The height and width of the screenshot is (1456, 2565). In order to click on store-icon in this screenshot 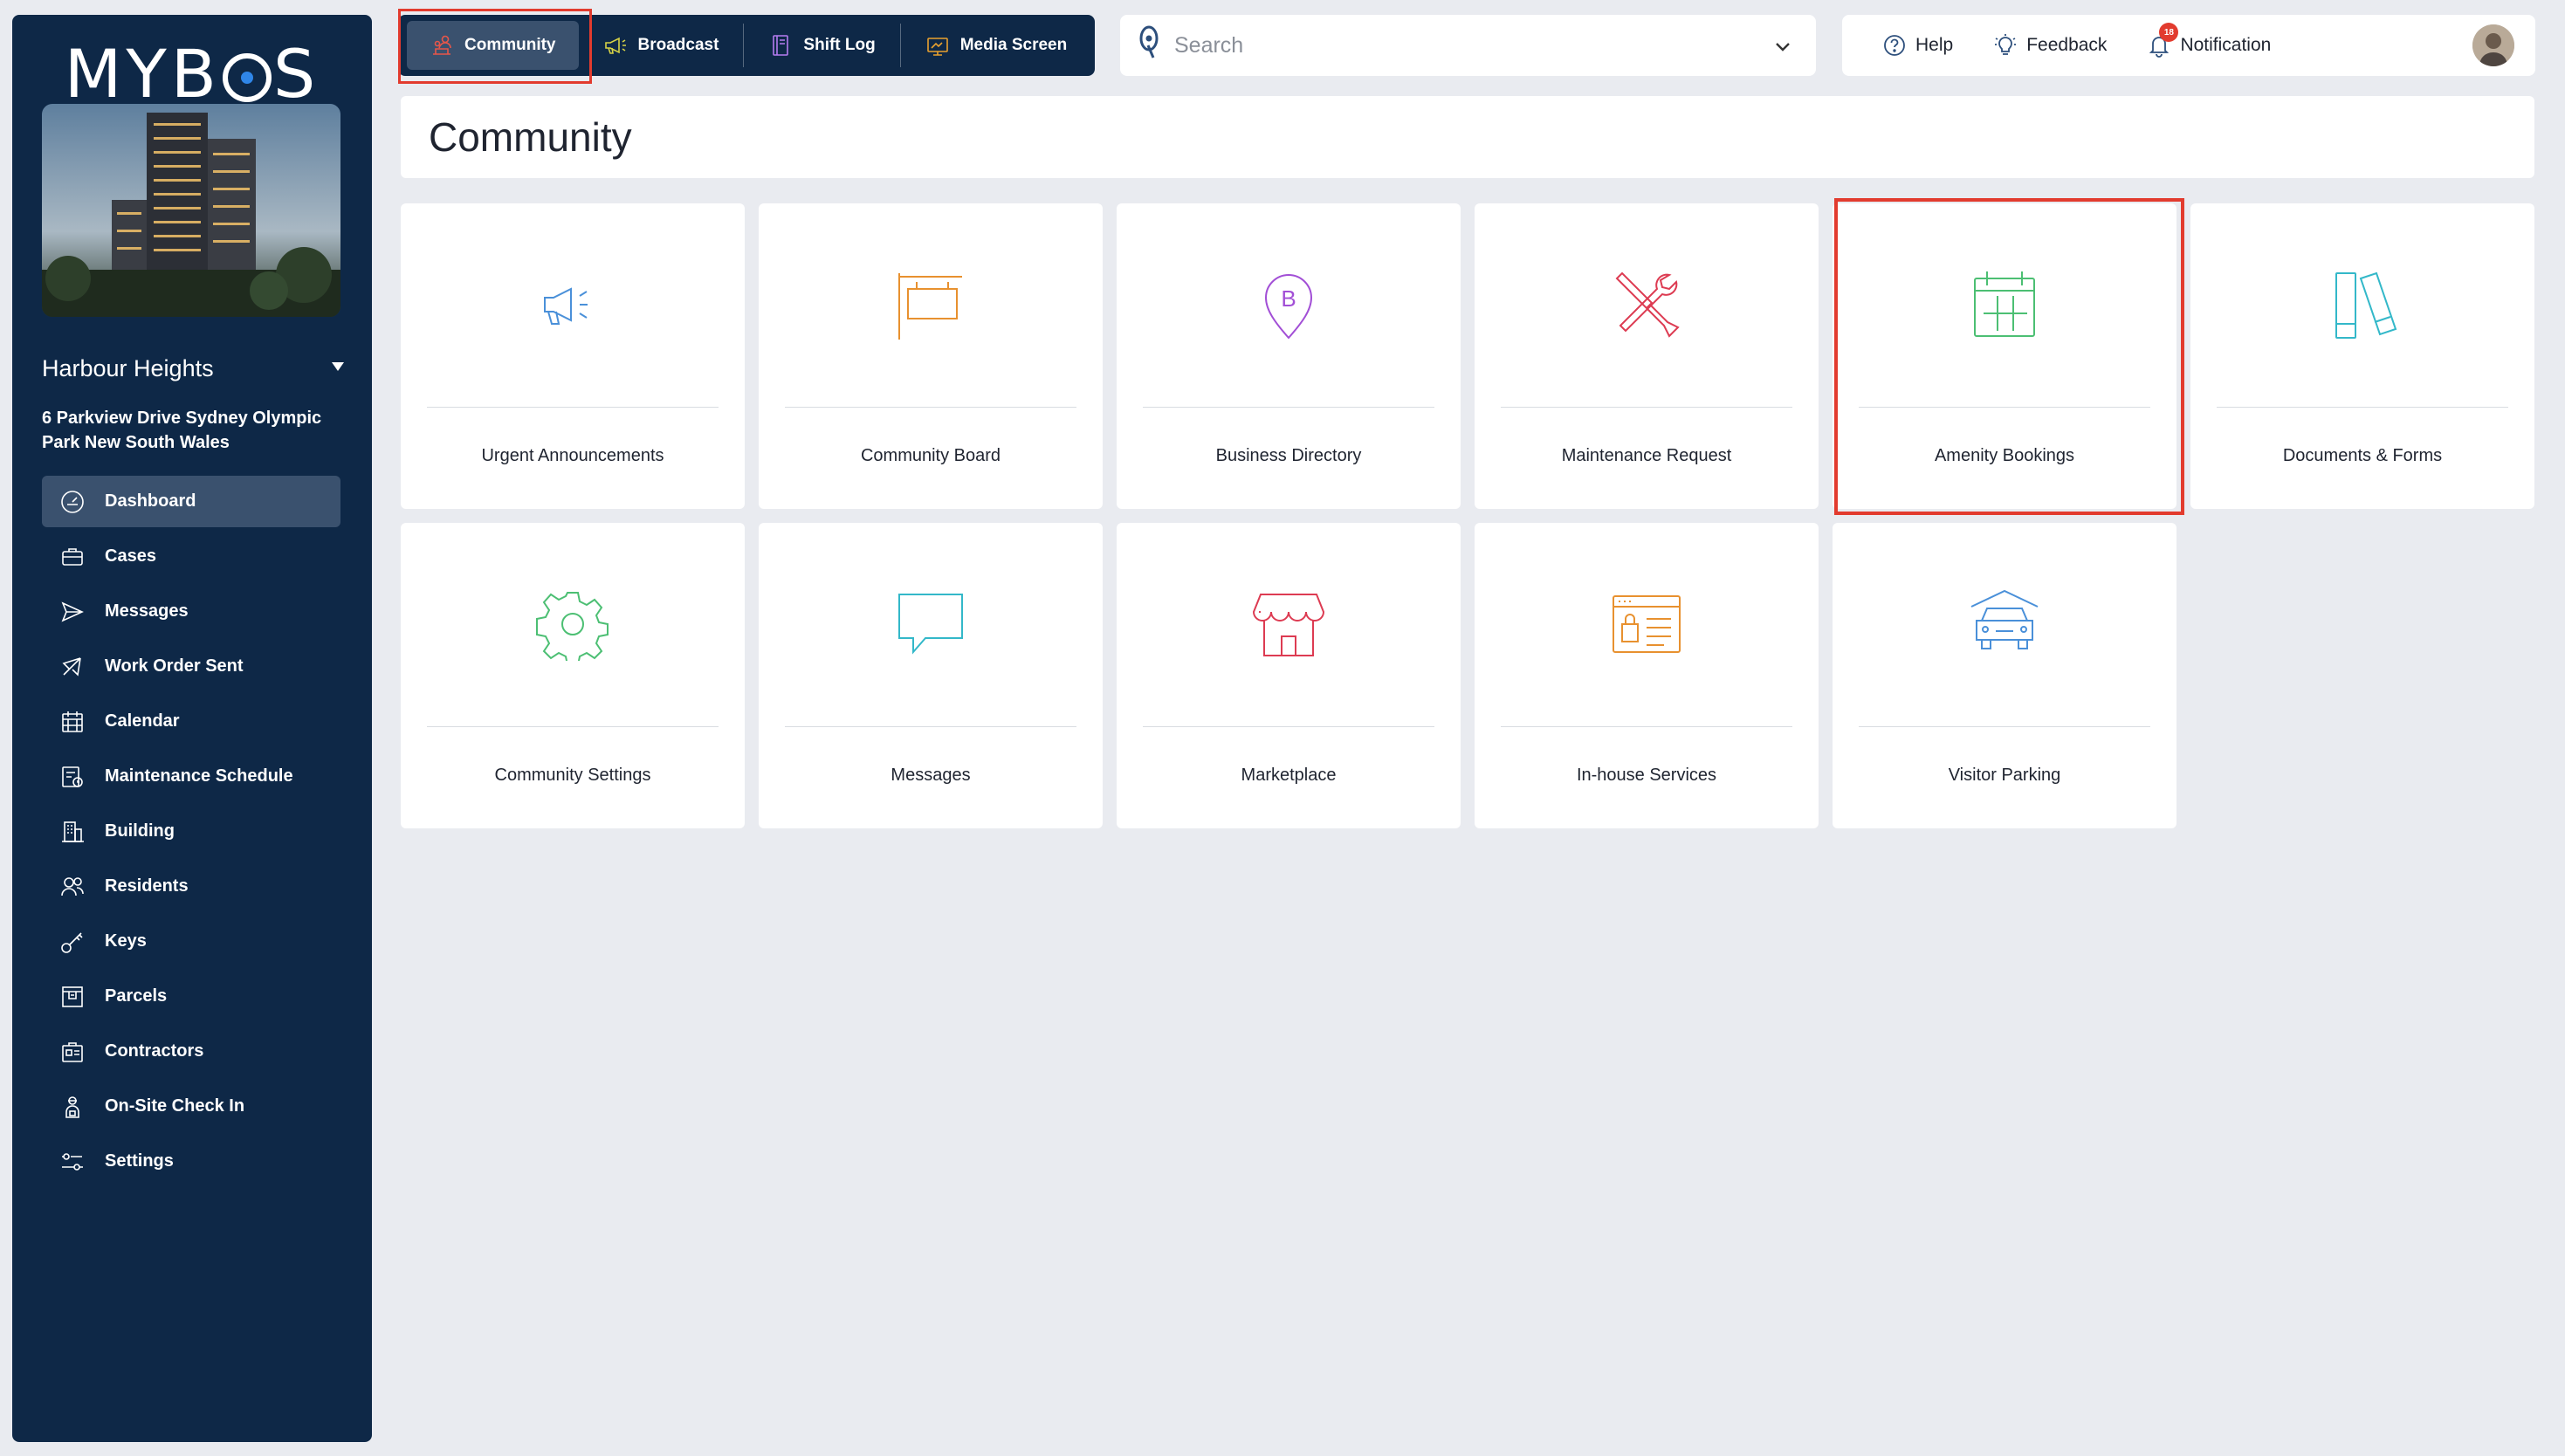, I will do `click(1288, 625)`.